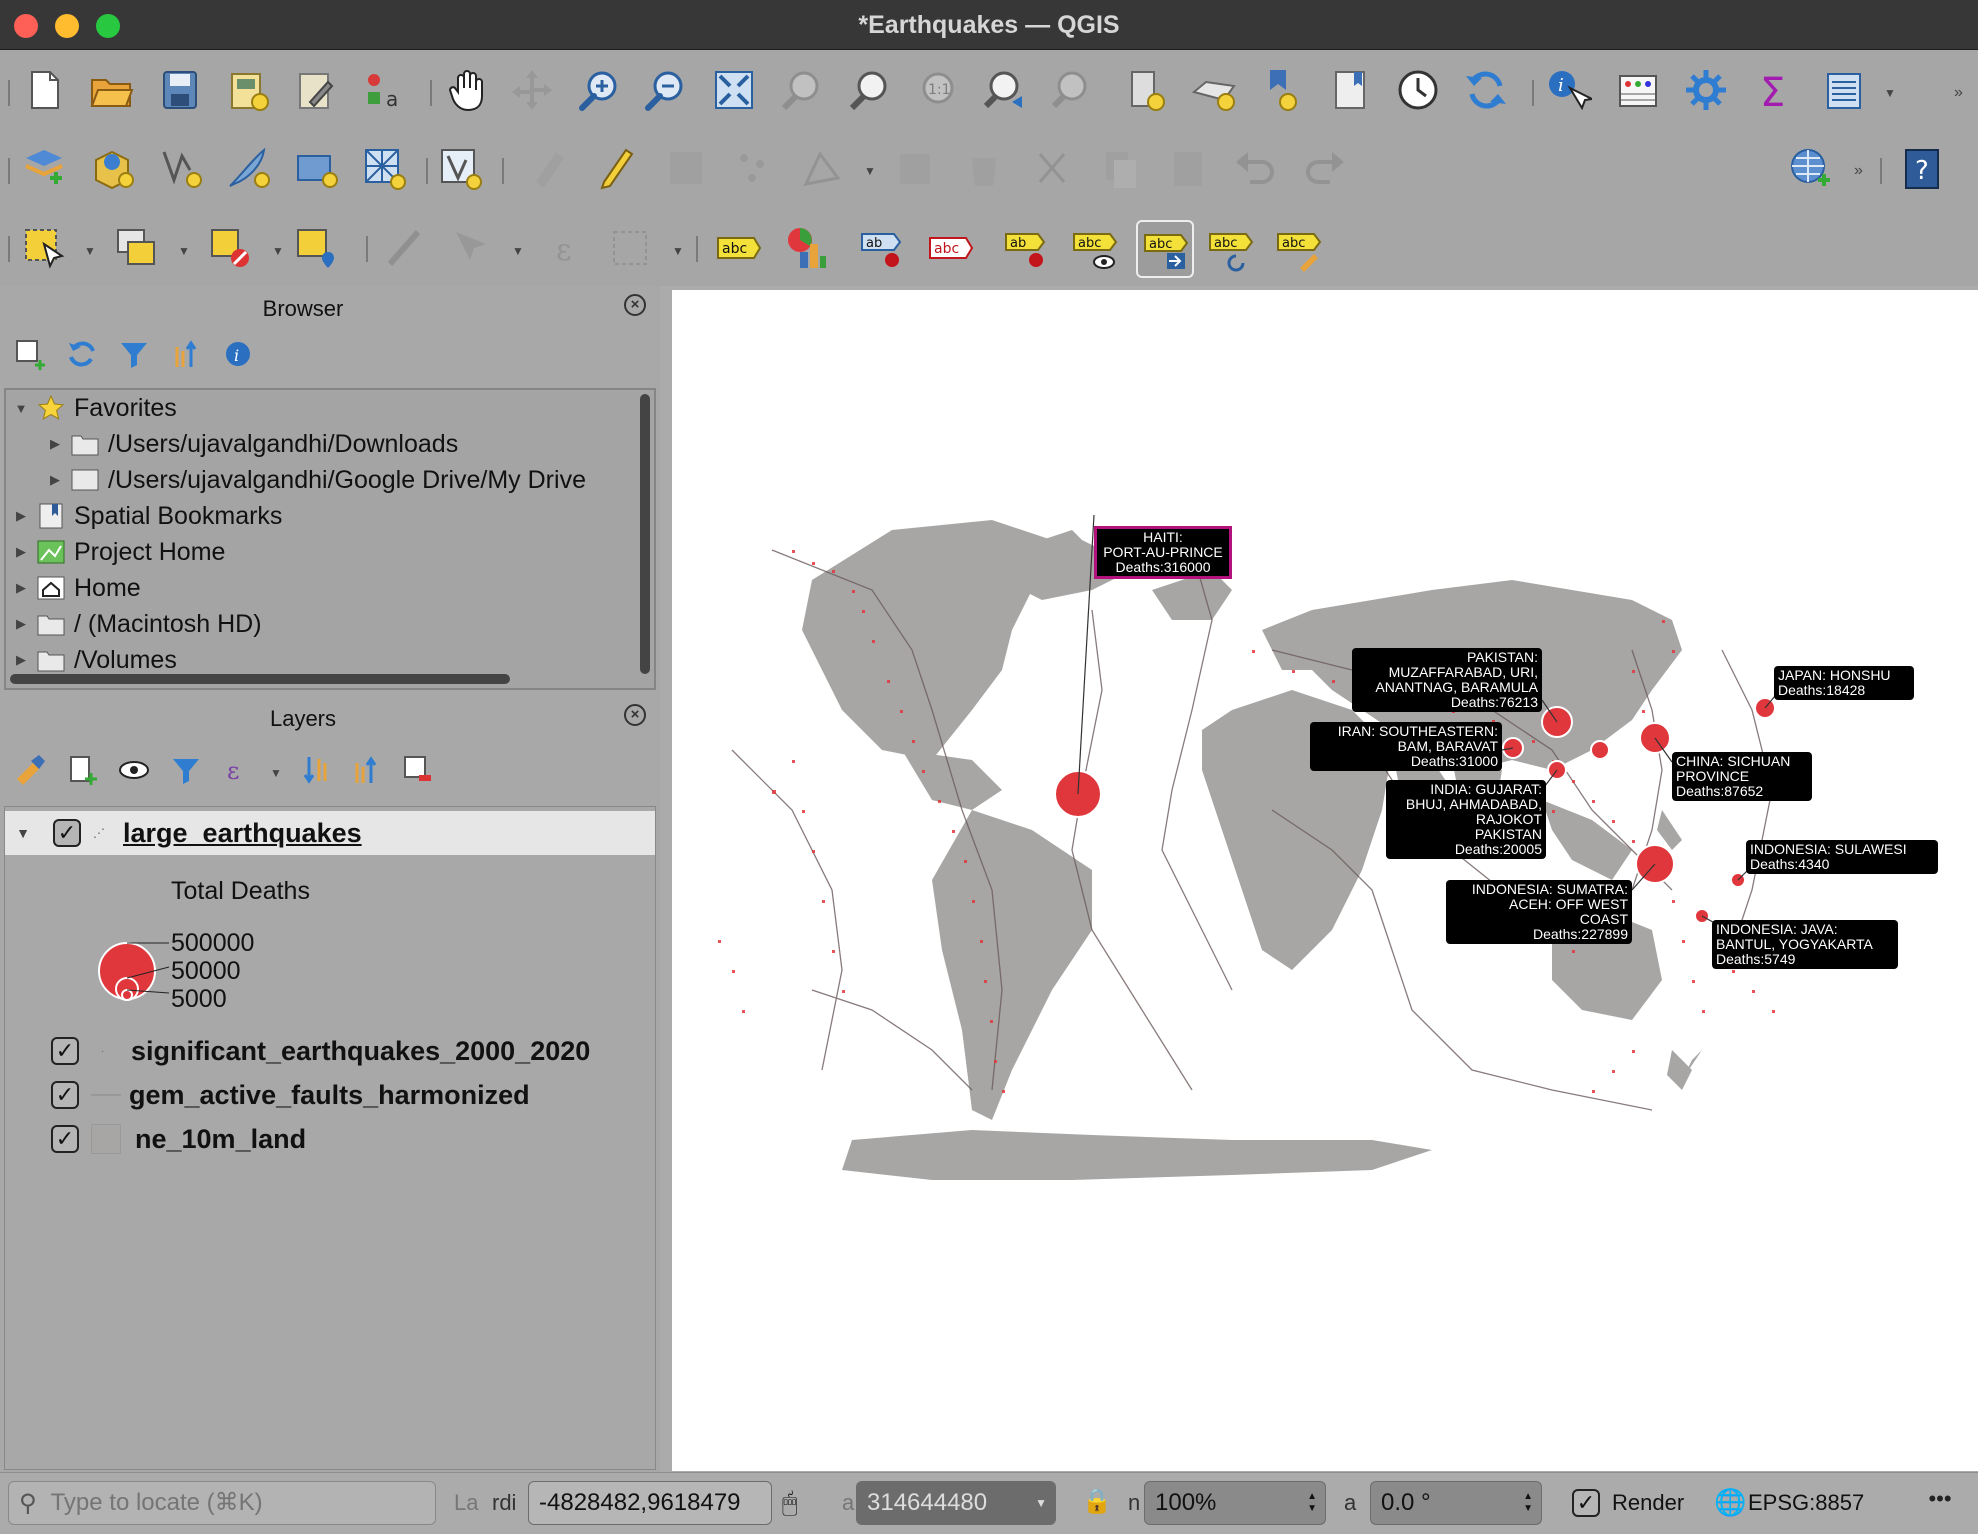 The image size is (1978, 1534). Describe the element at coordinates (600, 90) in the screenshot. I see `zoom-in-icon` at that location.